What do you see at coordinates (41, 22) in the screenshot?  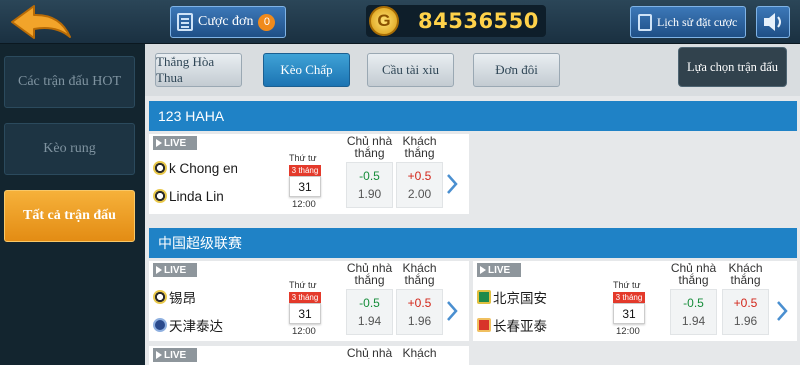 I see `back-arrow-icon` at bounding box center [41, 22].